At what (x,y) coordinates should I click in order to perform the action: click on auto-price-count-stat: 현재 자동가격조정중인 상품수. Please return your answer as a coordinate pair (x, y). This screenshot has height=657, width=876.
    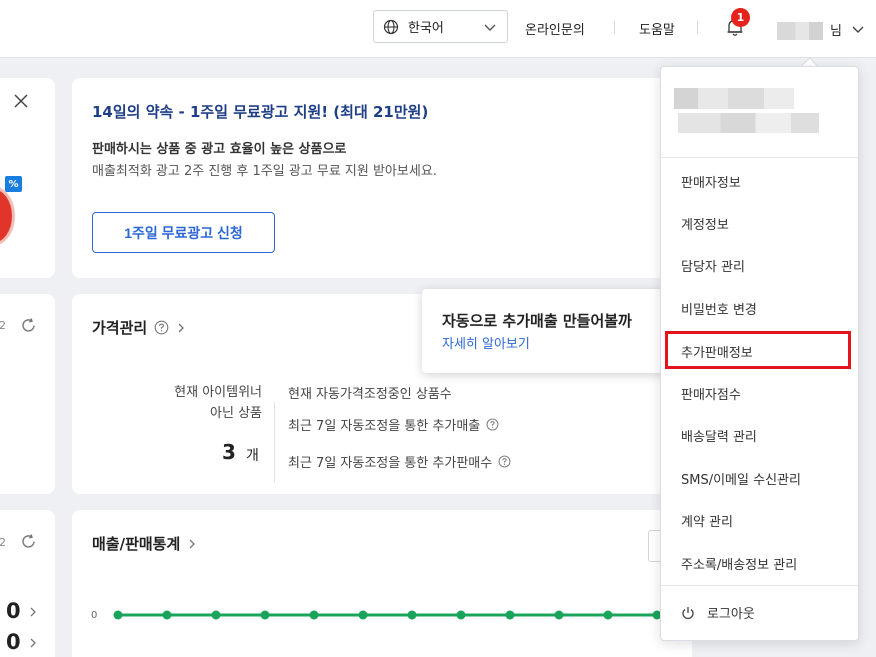
    Looking at the image, I should click on (370, 392).